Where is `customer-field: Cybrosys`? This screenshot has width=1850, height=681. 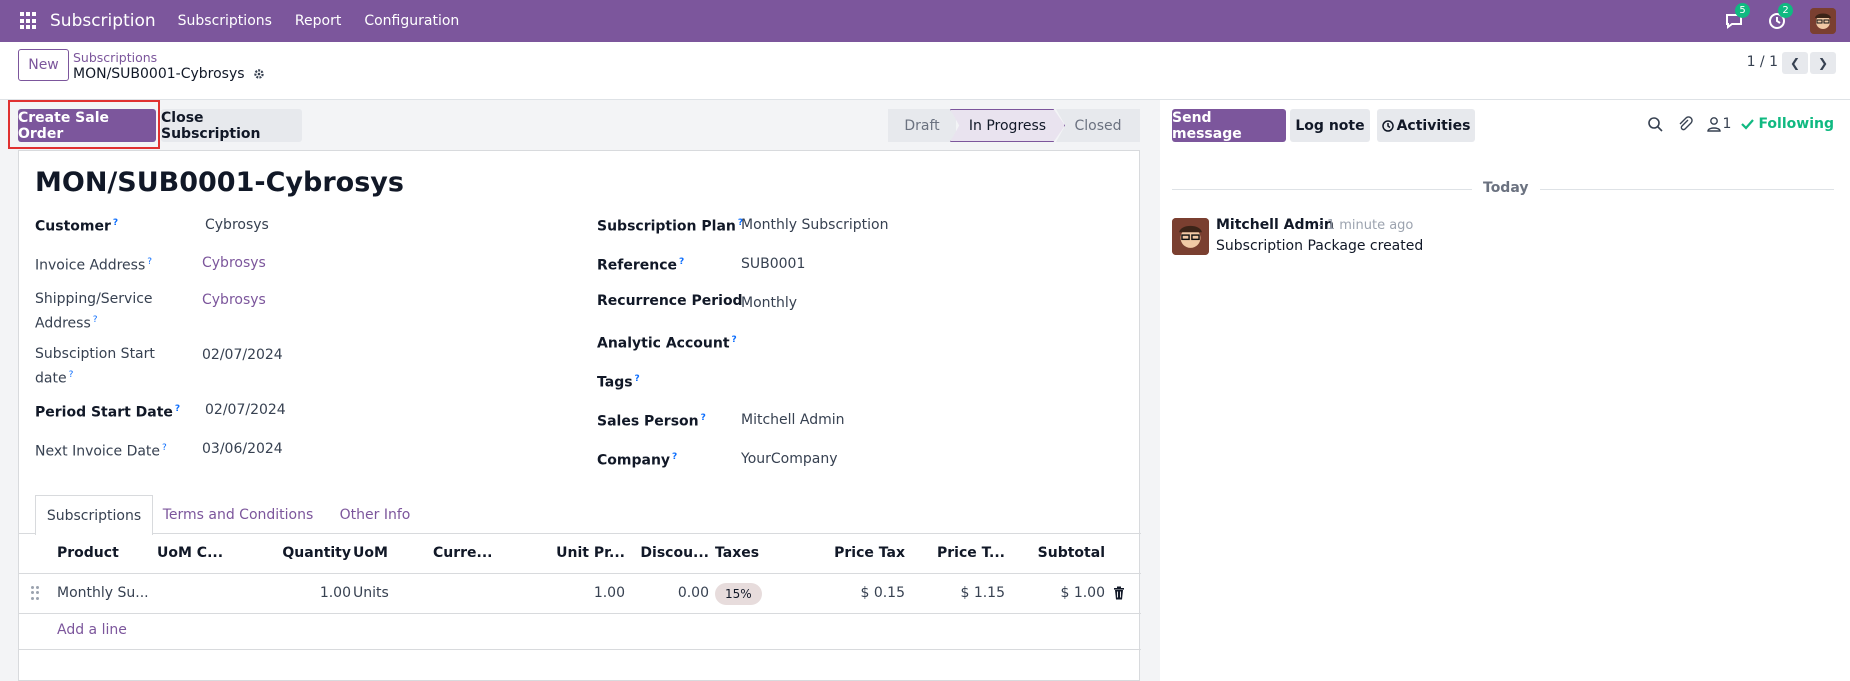 customer-field: Cybrosys is located at coordinates (237, 225).